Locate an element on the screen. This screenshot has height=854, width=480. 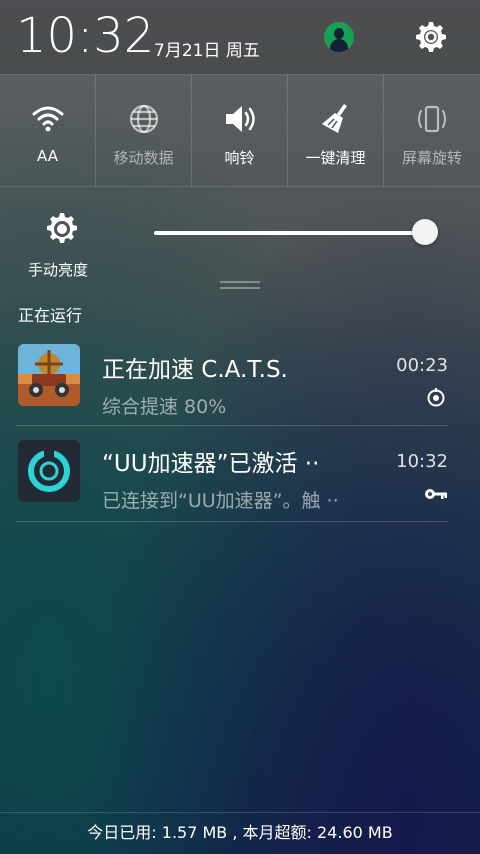
tile-wifi: AA is located at coordinates (48, 131).